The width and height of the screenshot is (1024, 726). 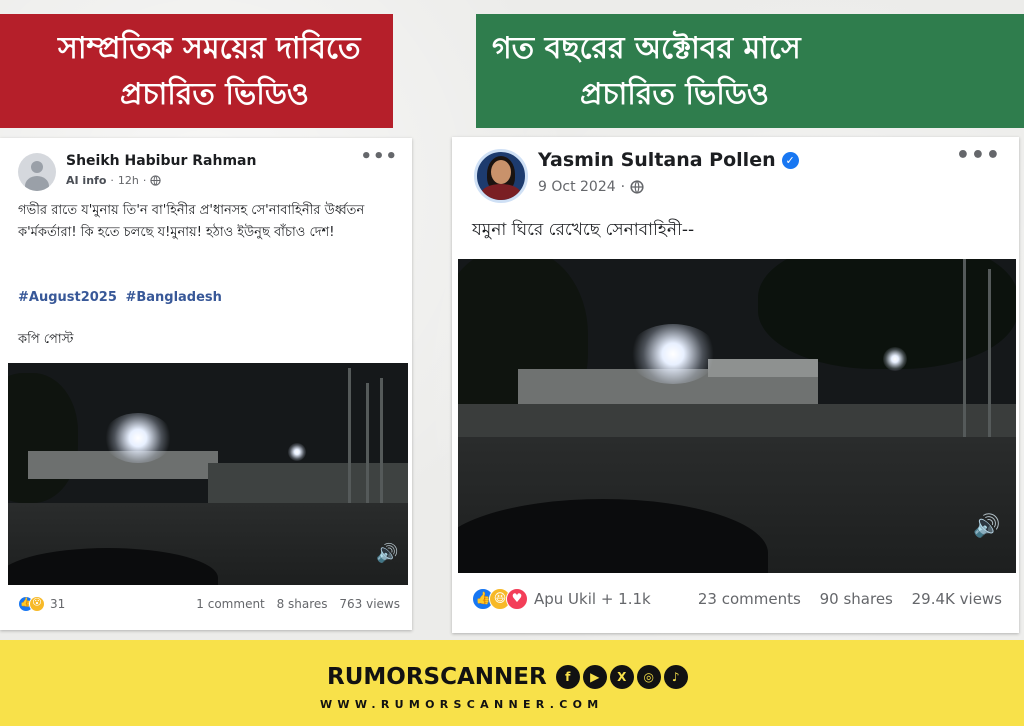 What do you see at coordinates (128, 180) in the screenshot?
I see `post-time: 12h` at bounding box center [128, 180].